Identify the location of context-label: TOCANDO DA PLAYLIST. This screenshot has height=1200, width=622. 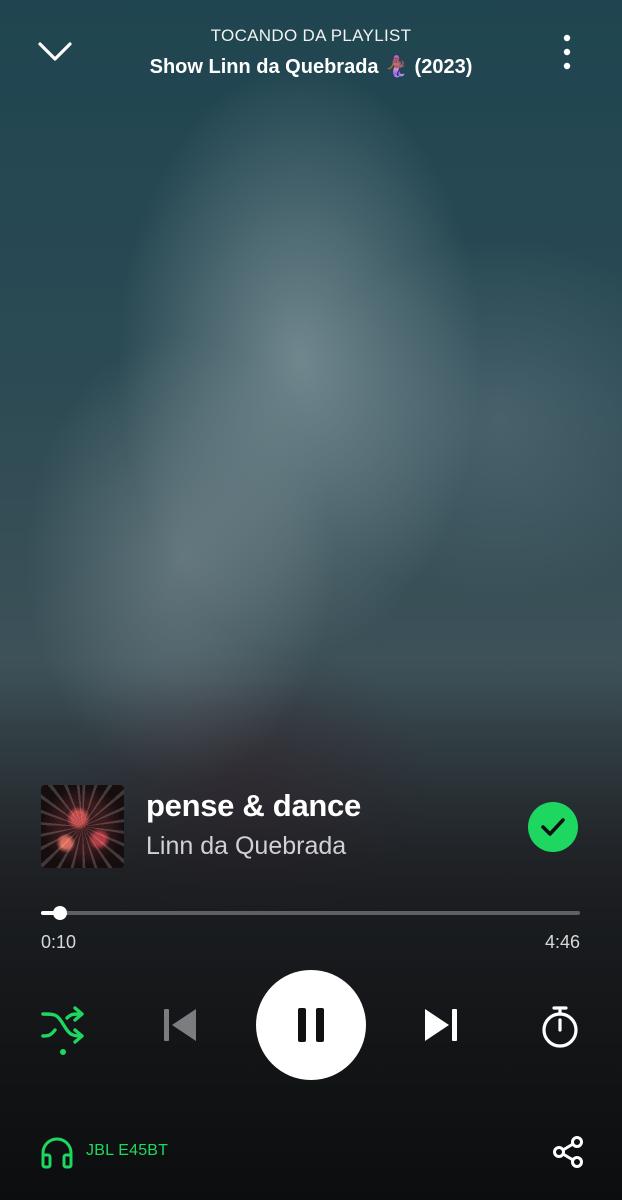
(311, 35).